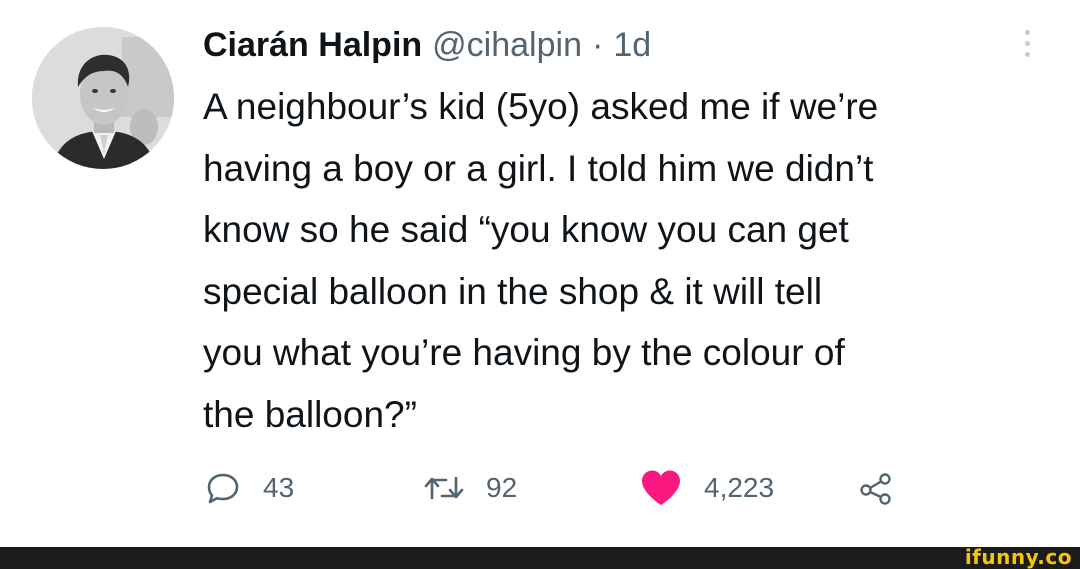 This screenshot has height=569, width=1080. What do you see at coordinates (526, 229) in the screenshot?
I see `tweet-text-line: know so he said “you know you can get` at bounding box center [526, 229].